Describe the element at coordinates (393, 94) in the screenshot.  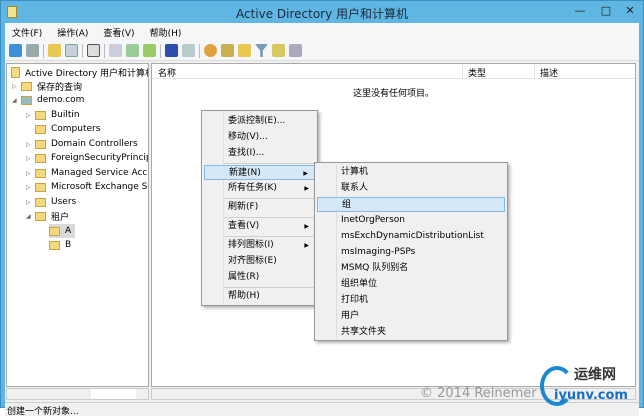
I see `empty-message: 这里没有任何项目。` at that location.